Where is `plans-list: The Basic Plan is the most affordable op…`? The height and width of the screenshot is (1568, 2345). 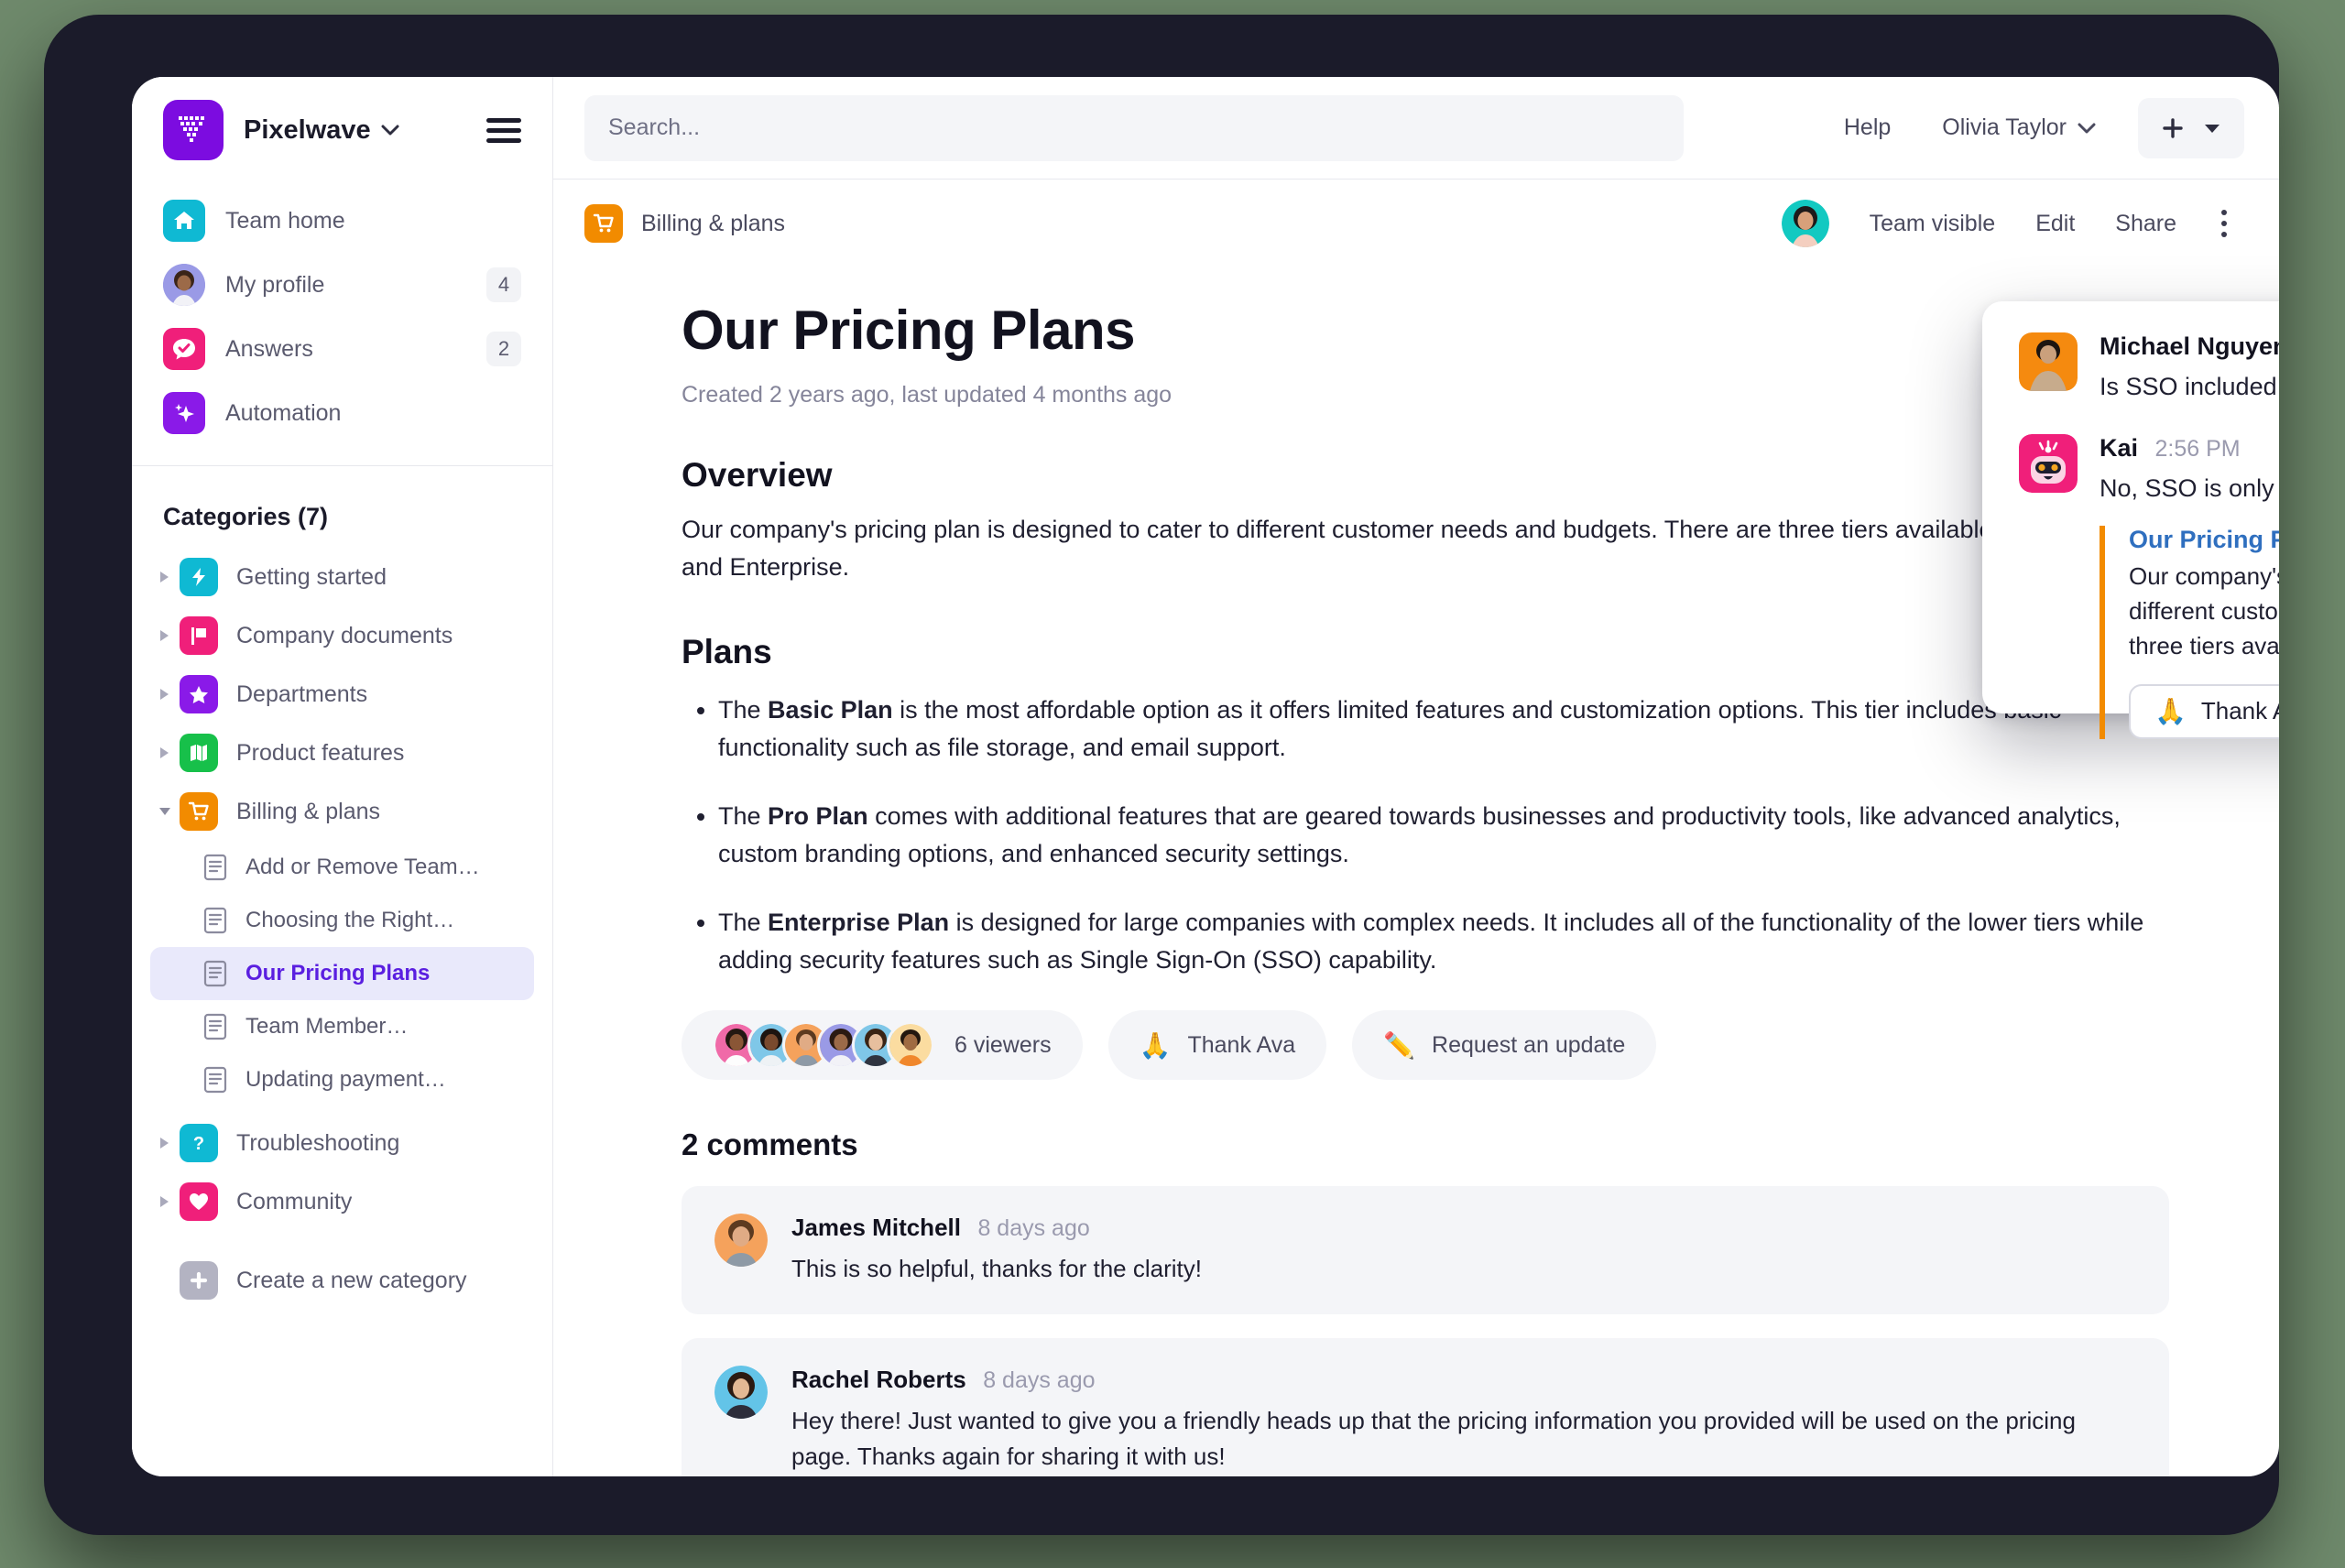
plans-list: The Basic Plan is the most affordable op… is located at coordinates (1425, 835).